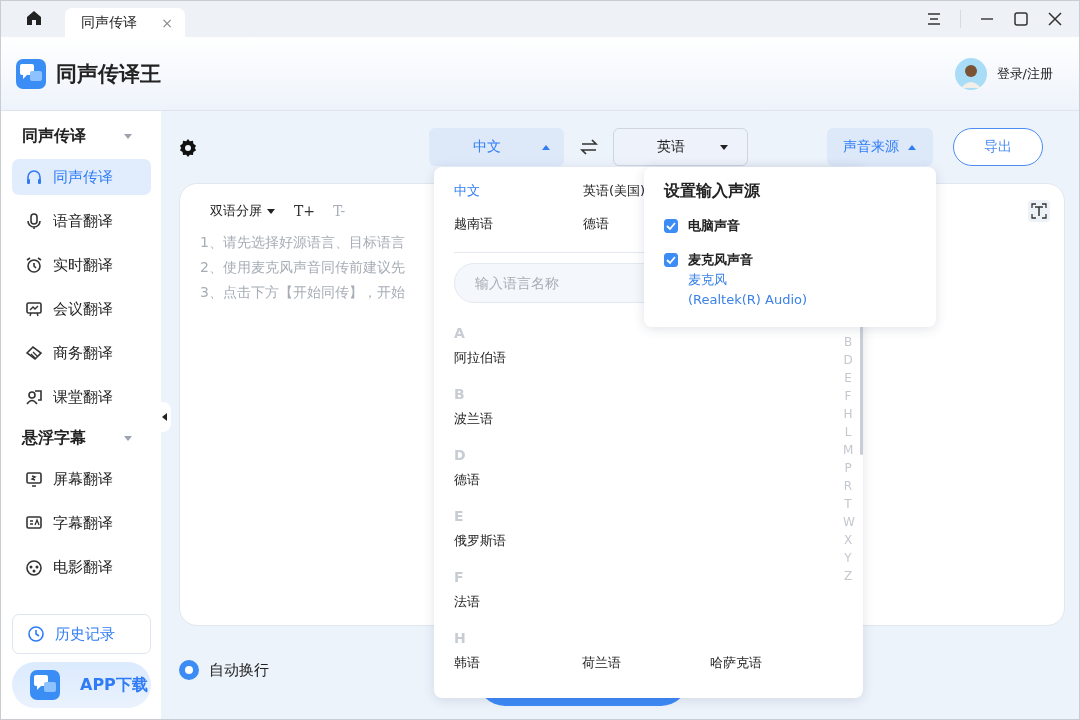  What do you see at coordinates (714, 226) in the screenshot?
I see `option-label: 电脑声音` at bounding box center [714, 226].